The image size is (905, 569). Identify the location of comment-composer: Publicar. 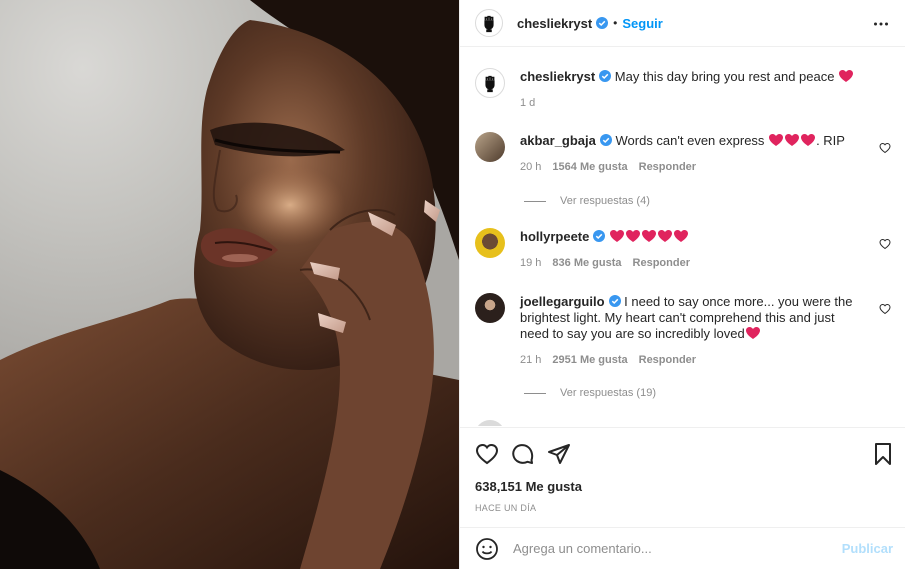
(682, 548).